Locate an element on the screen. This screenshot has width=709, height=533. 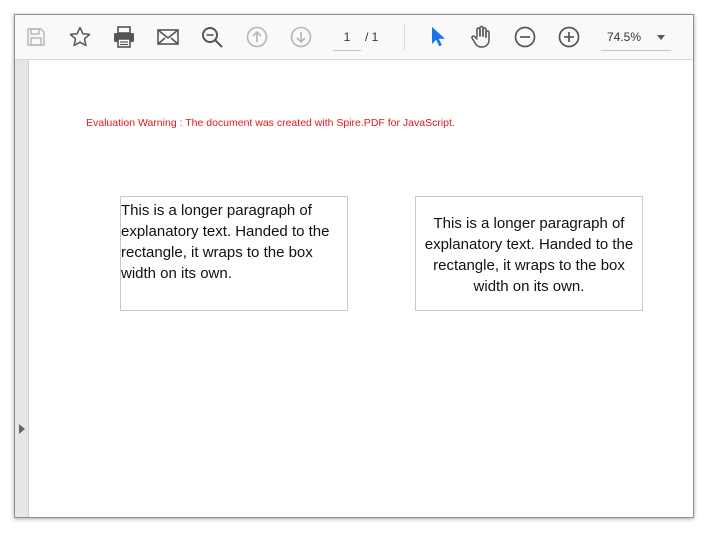
sidebar-expand-icon is located at coordinates (22, 429).